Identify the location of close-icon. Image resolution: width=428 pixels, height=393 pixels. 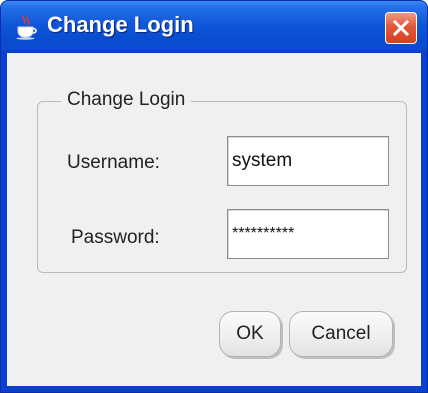
(401, 28).